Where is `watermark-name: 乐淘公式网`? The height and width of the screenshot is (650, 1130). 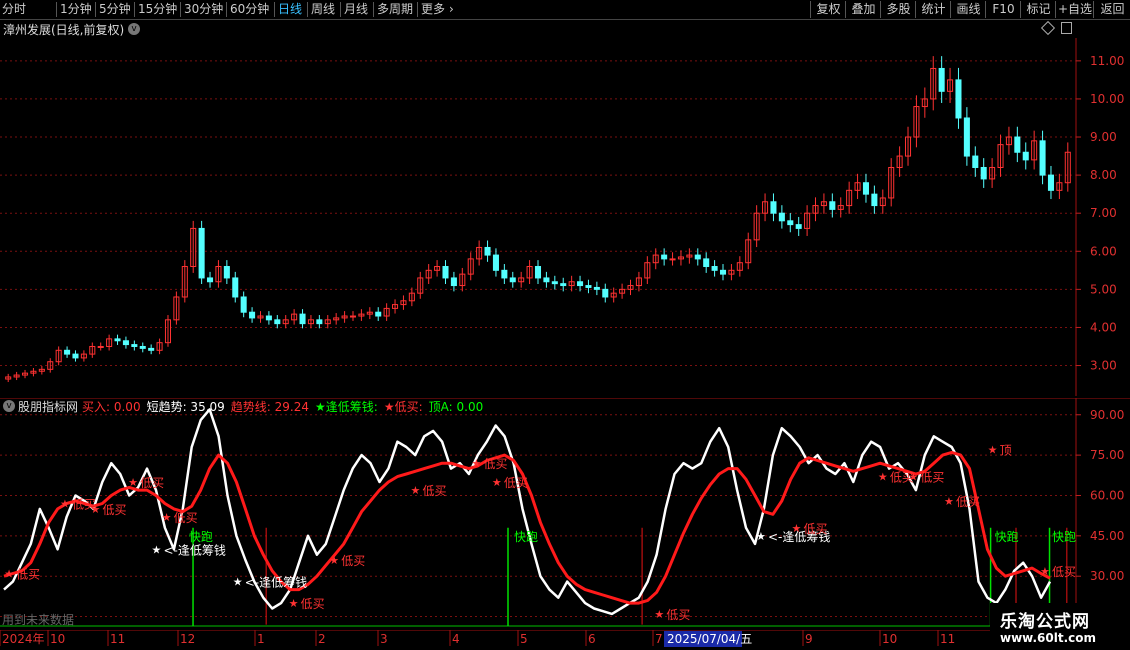
watermark-name: 乐淘公式网 is located at coordinates (1045, 622).